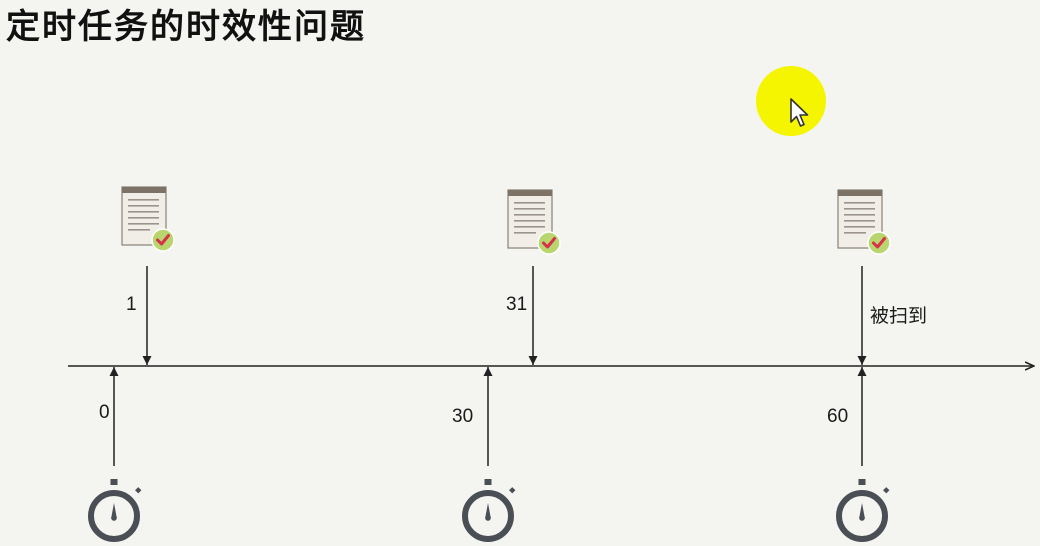 The image size is (1040, 546). I want to click on timer-label: 0, so click(104, 412).